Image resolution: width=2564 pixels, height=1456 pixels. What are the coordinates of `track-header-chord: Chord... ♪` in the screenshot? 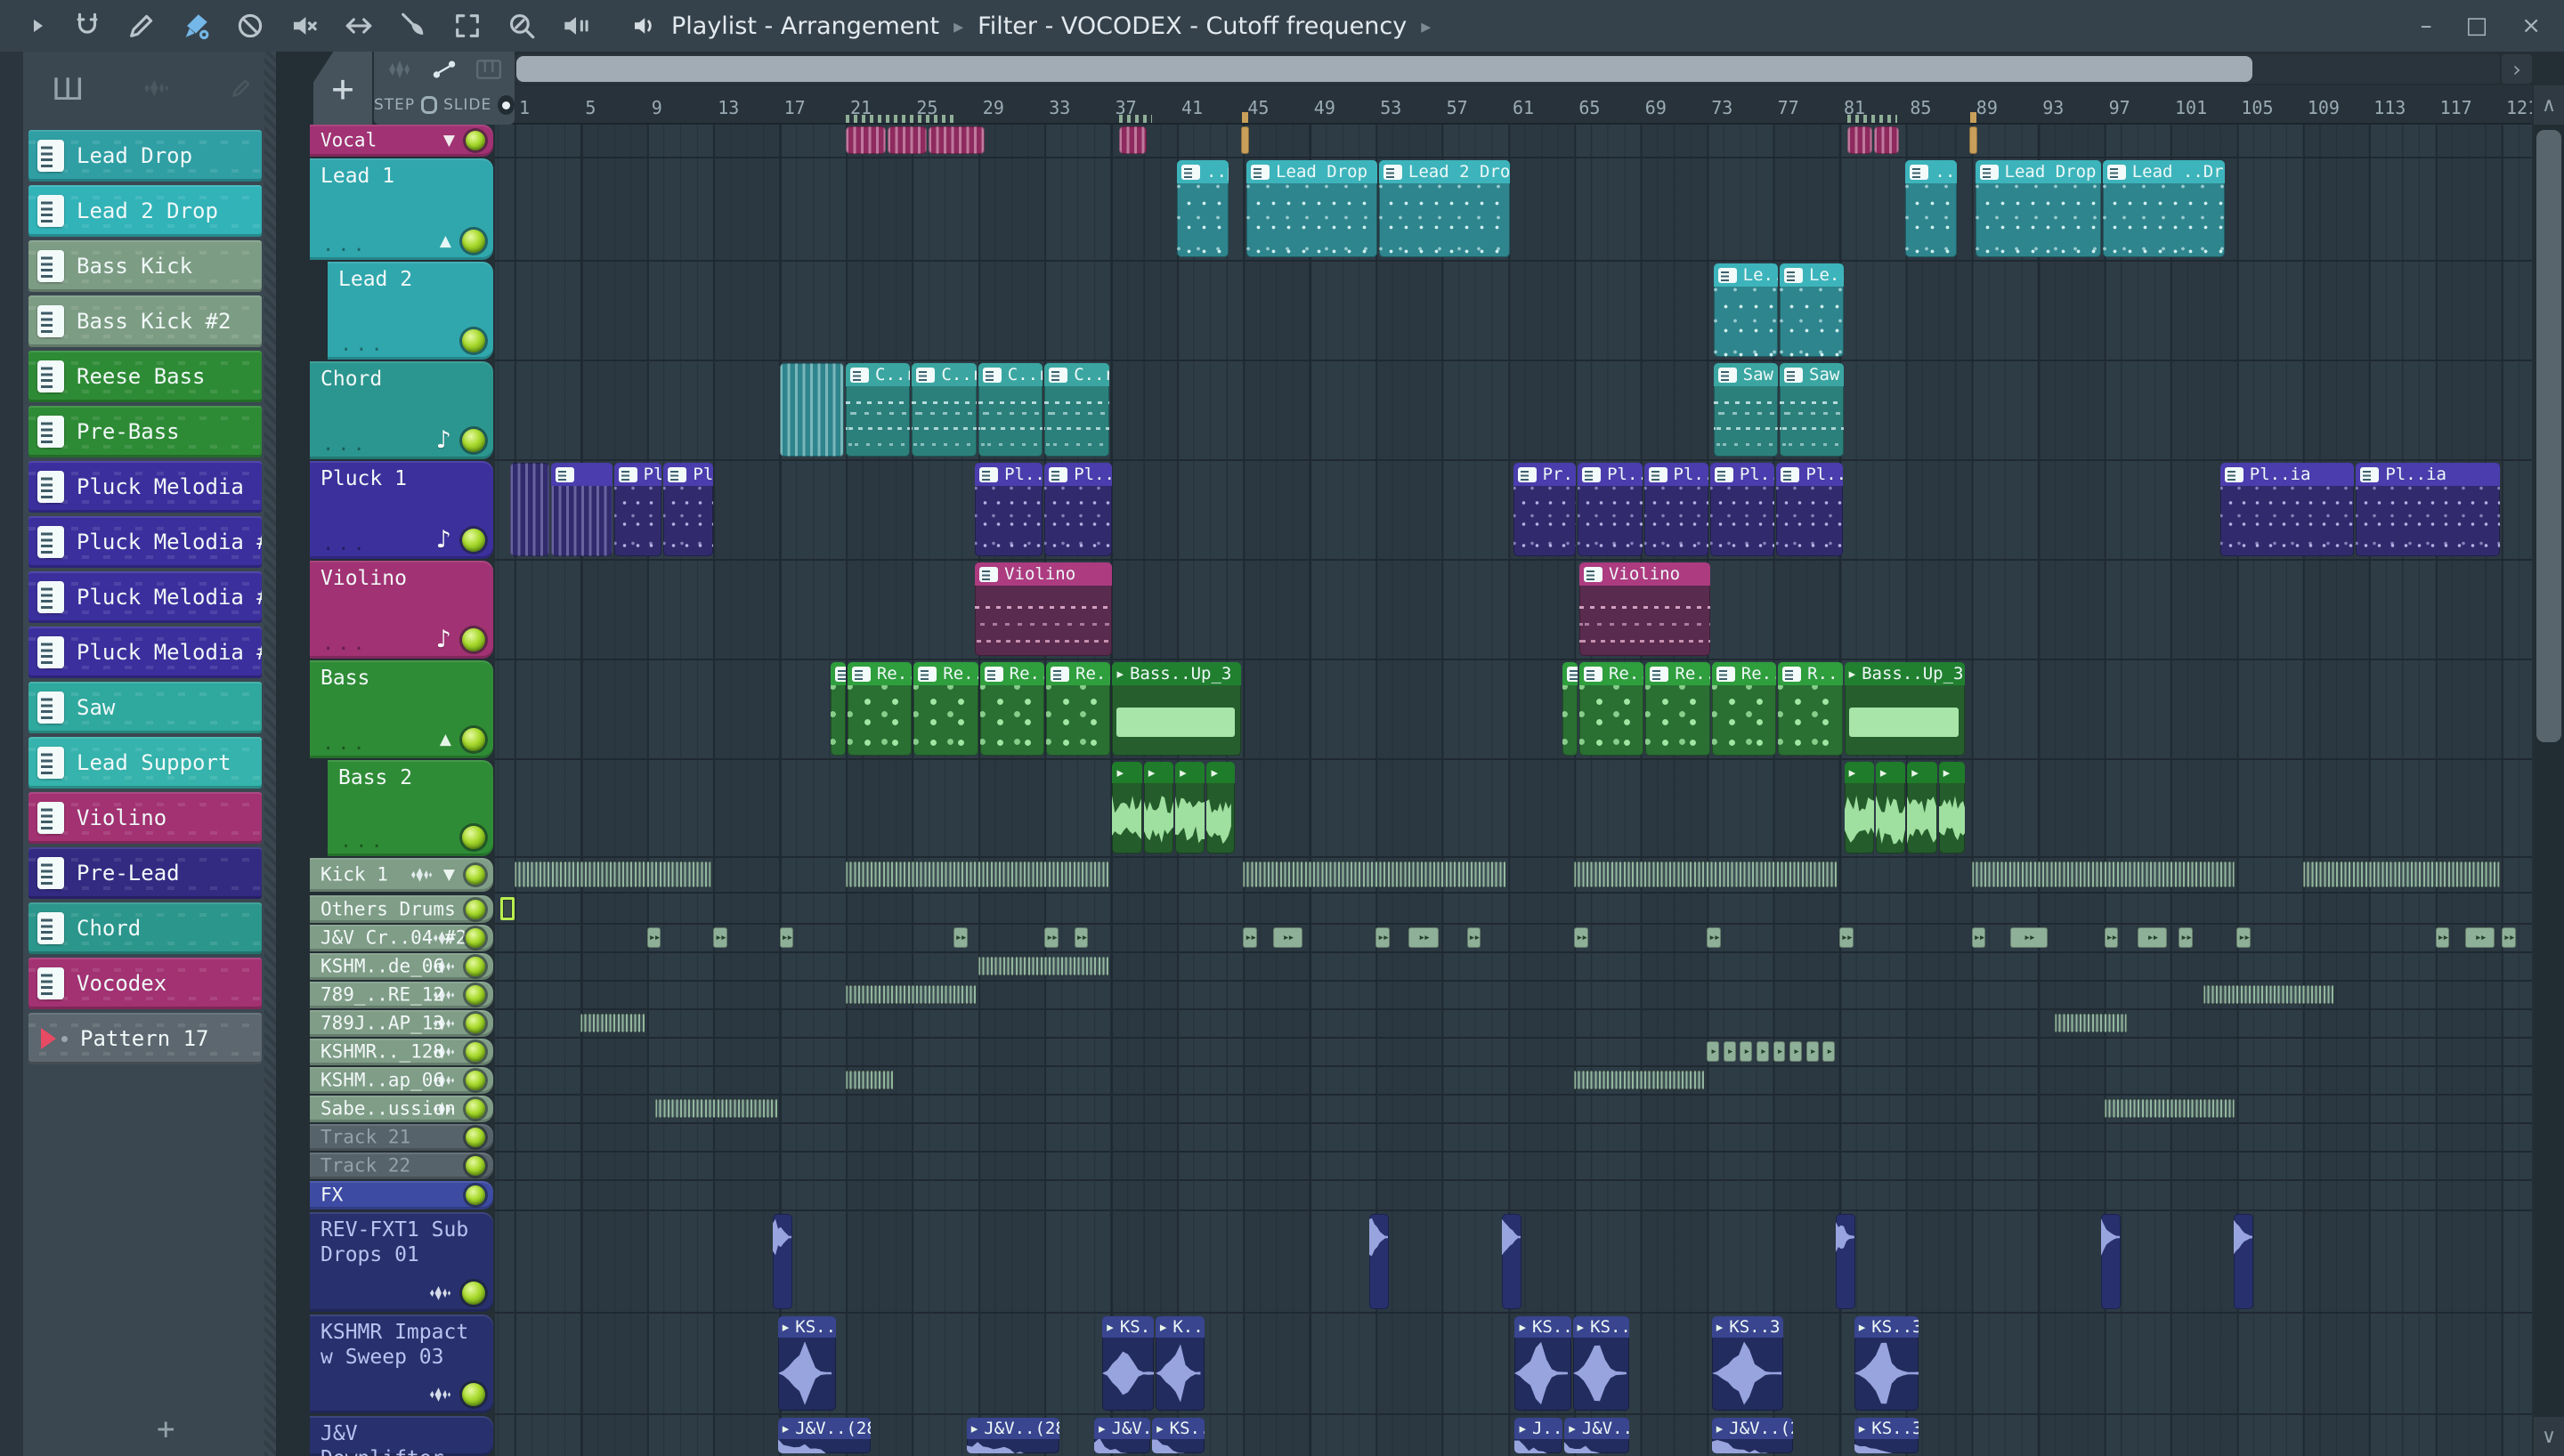 It's located at (401, 410).